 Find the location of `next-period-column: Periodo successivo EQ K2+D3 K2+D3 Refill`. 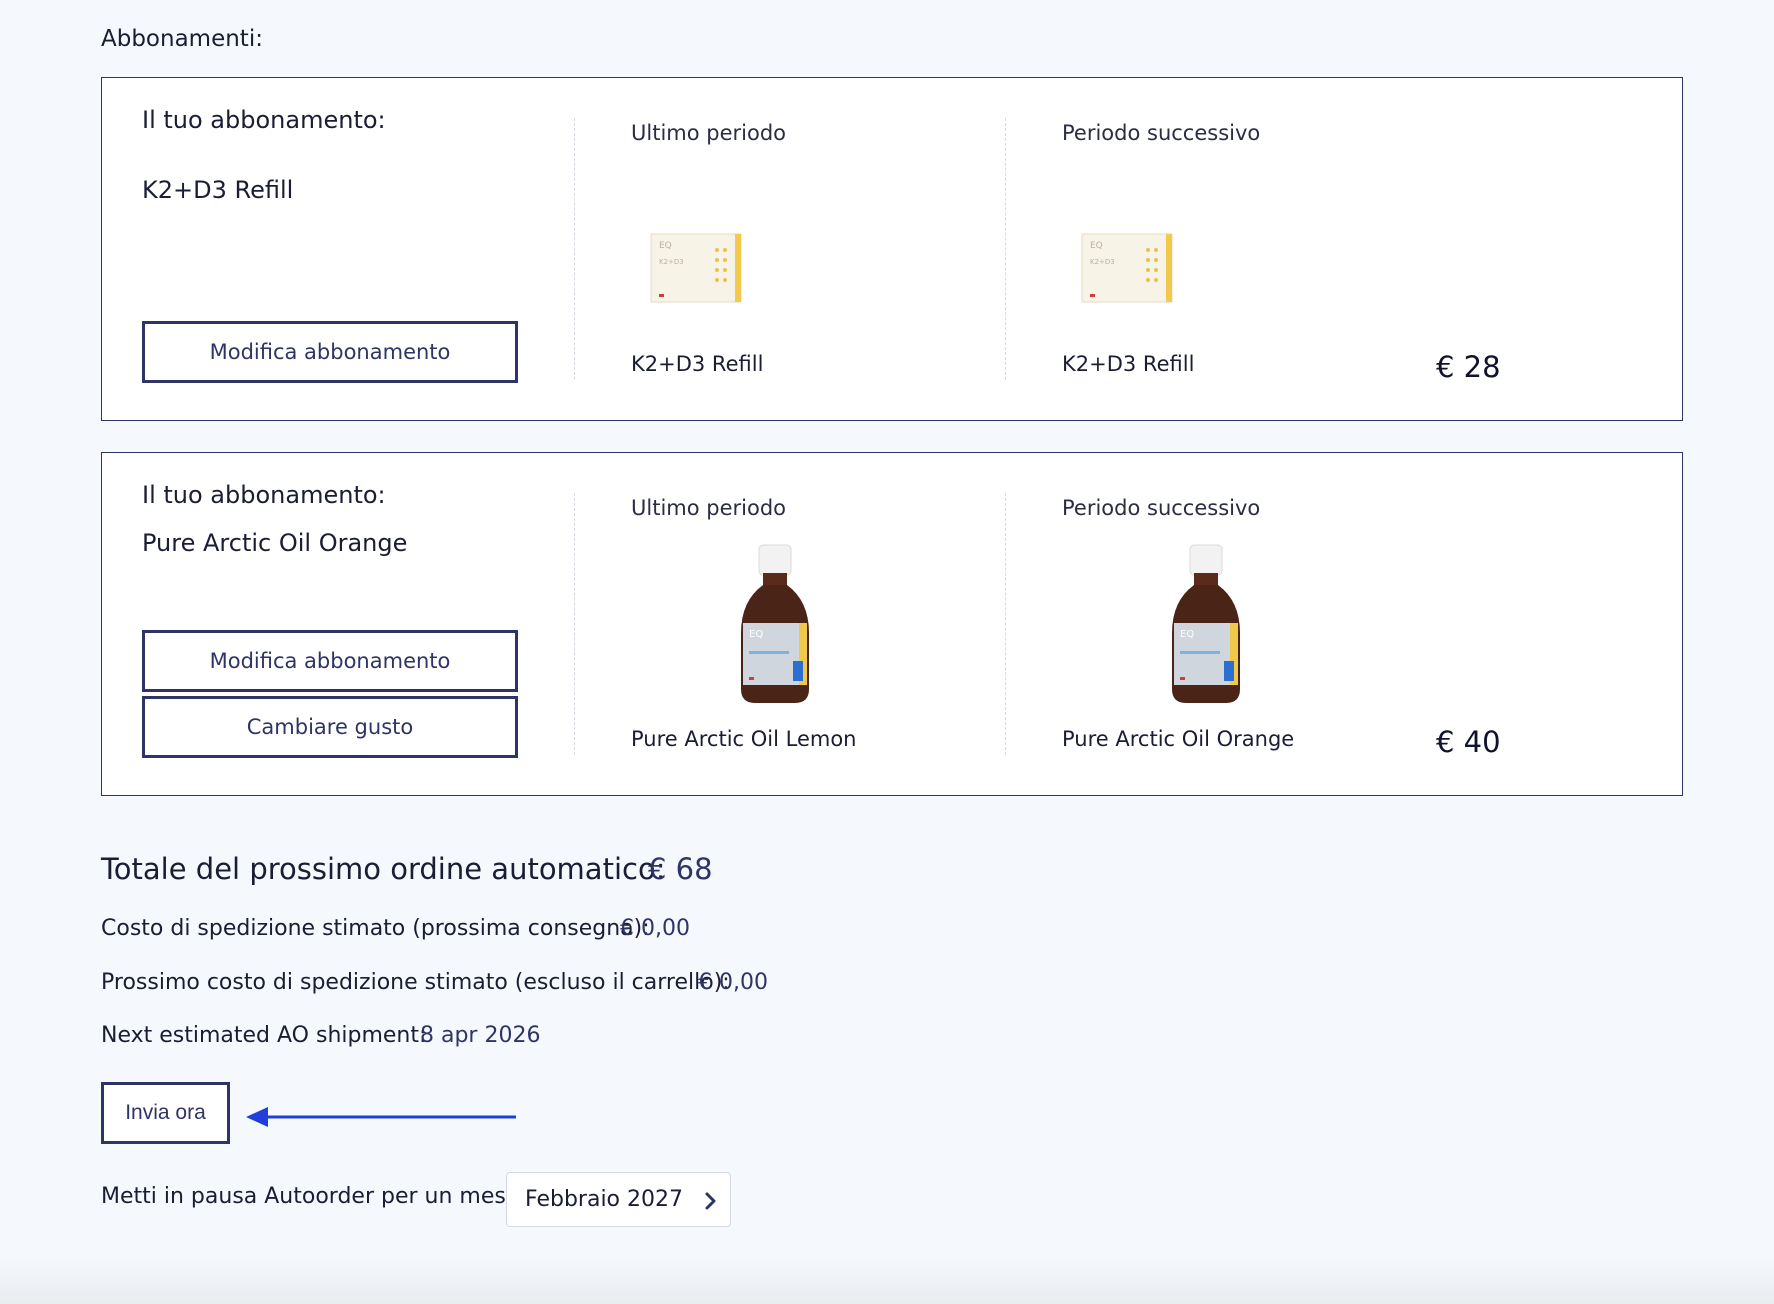

next-period-column: Periodo successivo EQ K2+D3 K2+D3 Refill is located at coordinates (1242, 249).